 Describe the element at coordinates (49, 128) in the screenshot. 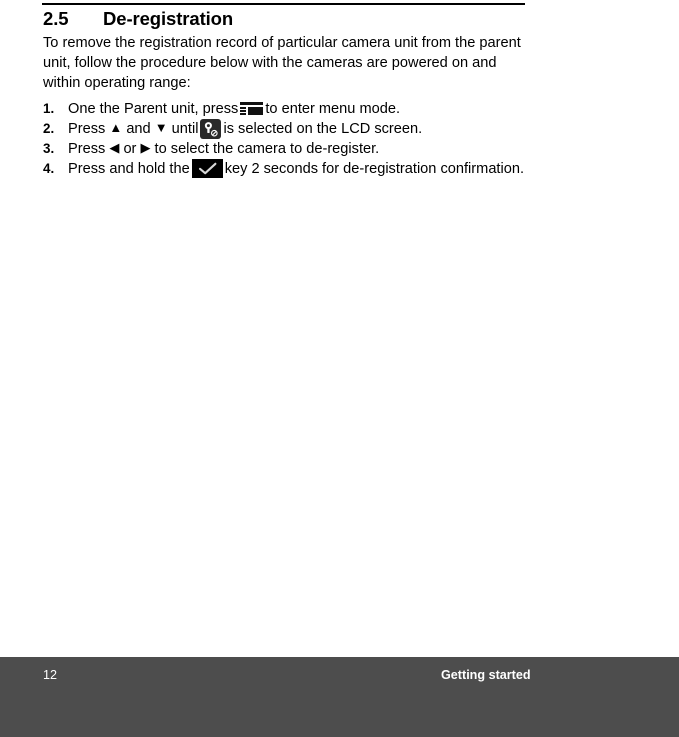

I see `step-number: 2.` at that location.